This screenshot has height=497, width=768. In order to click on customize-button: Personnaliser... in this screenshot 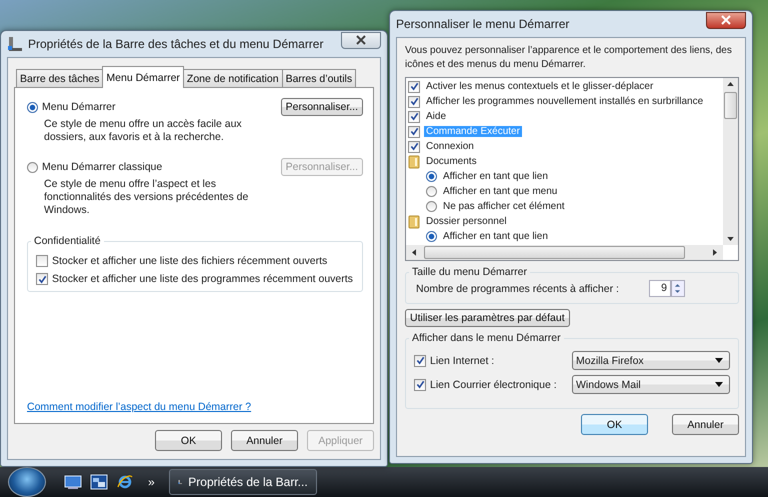, I will do `click(321, 107)`.